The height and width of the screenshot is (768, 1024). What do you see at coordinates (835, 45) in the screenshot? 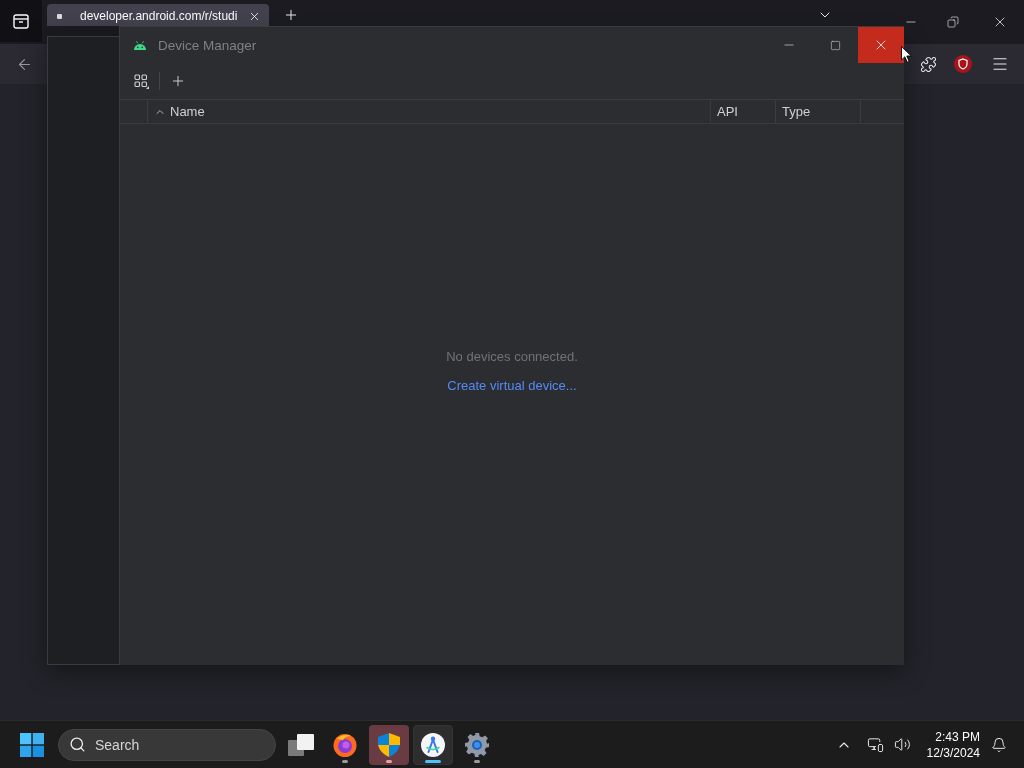
I see `maximize-icon` at bounding box center [835, 45].